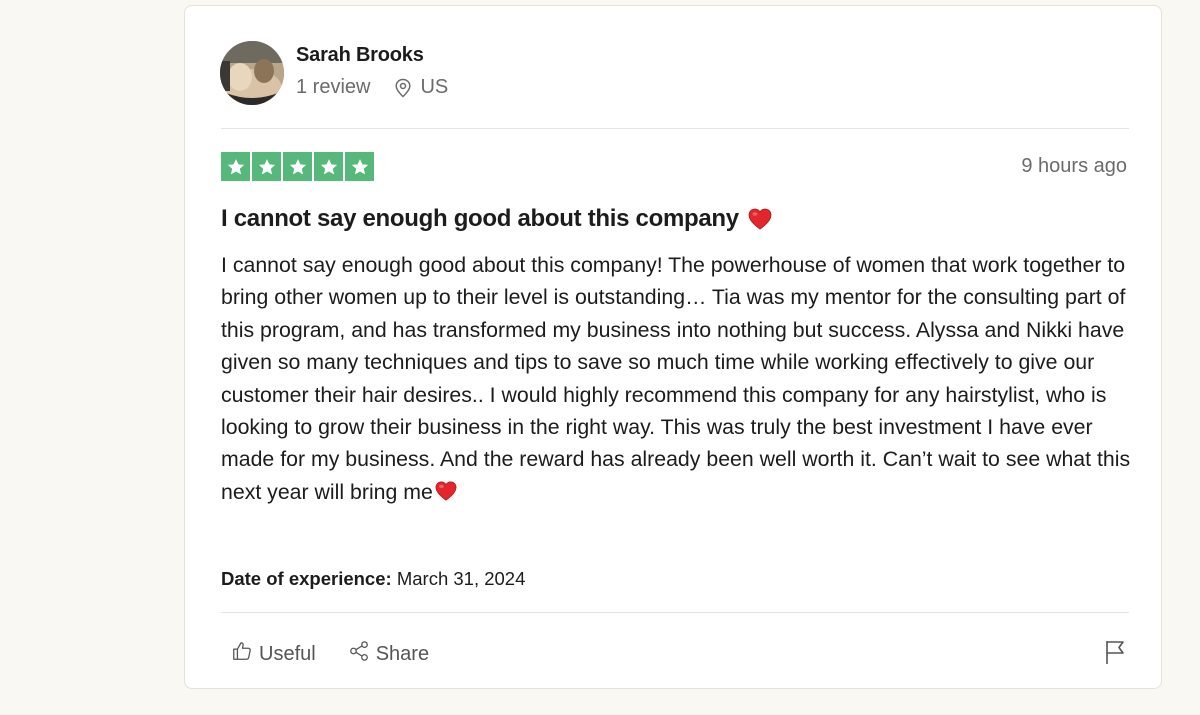 The image size is (1200, 715). I want to click on date-of-experience: Date of experience: March 31, 2024, so click(373, 579).